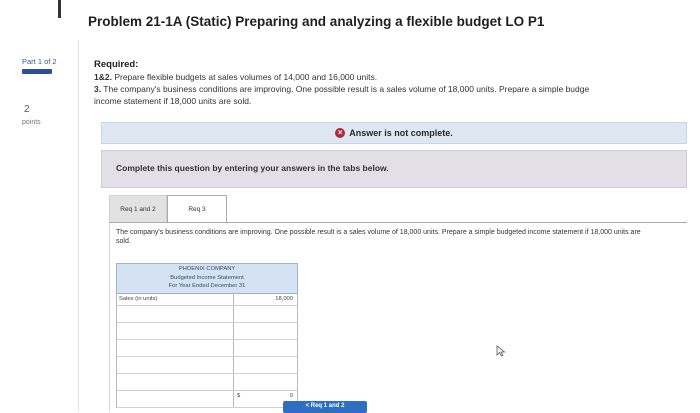 This screenshot has width=700, height=413. Describe the element at coordinates (325, 407) in the screenshot. I see `prev-tab-button: < Req 1 and 2` at that location.